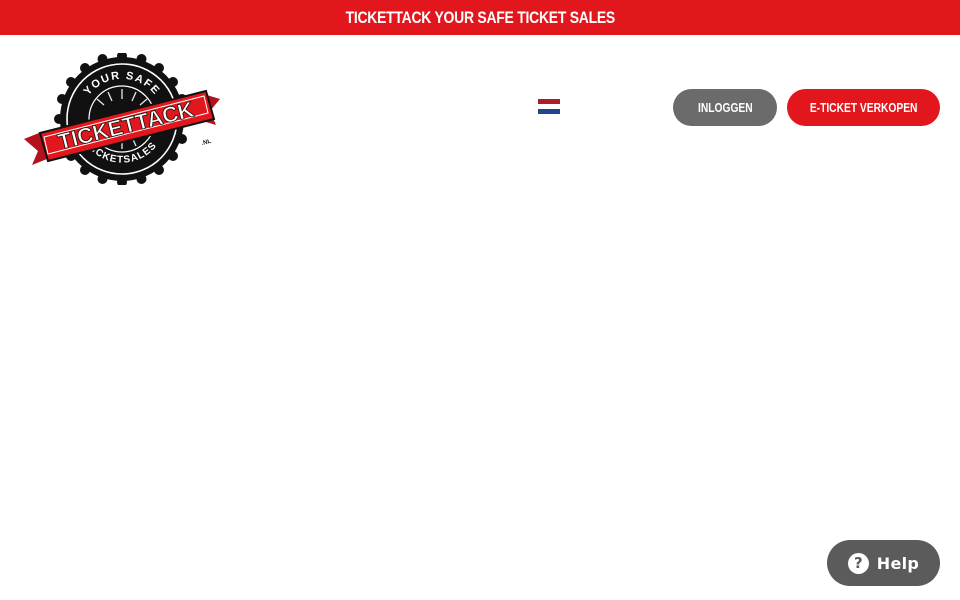  Describe the element at coordinates (858, 563) in the screenshot. I see `question-circle-icon: ?` at that location.